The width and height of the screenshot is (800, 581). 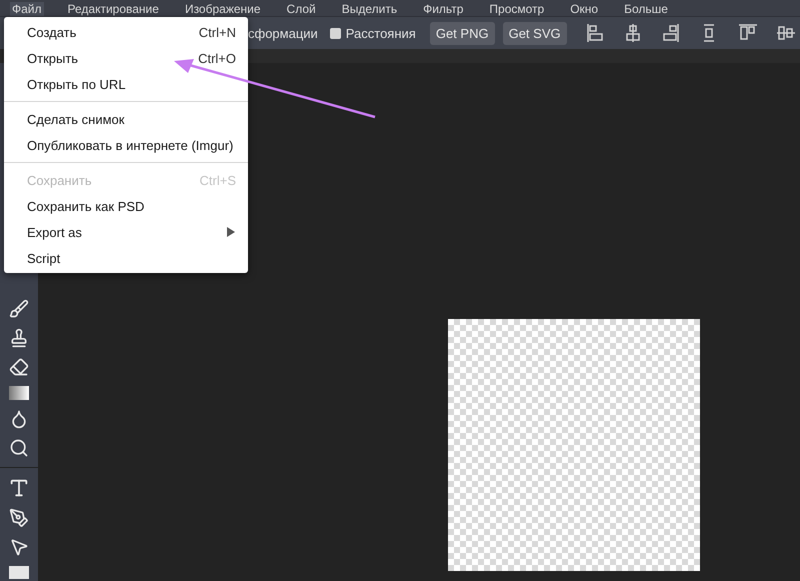 I want to click on menu-bar-item: Редактирование, so click(x=113, y=9).